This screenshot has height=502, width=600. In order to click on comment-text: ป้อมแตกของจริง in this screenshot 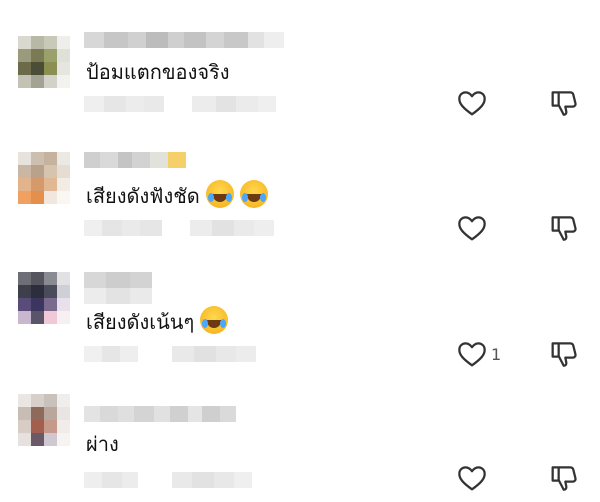, I will do `click(158, 72)`.